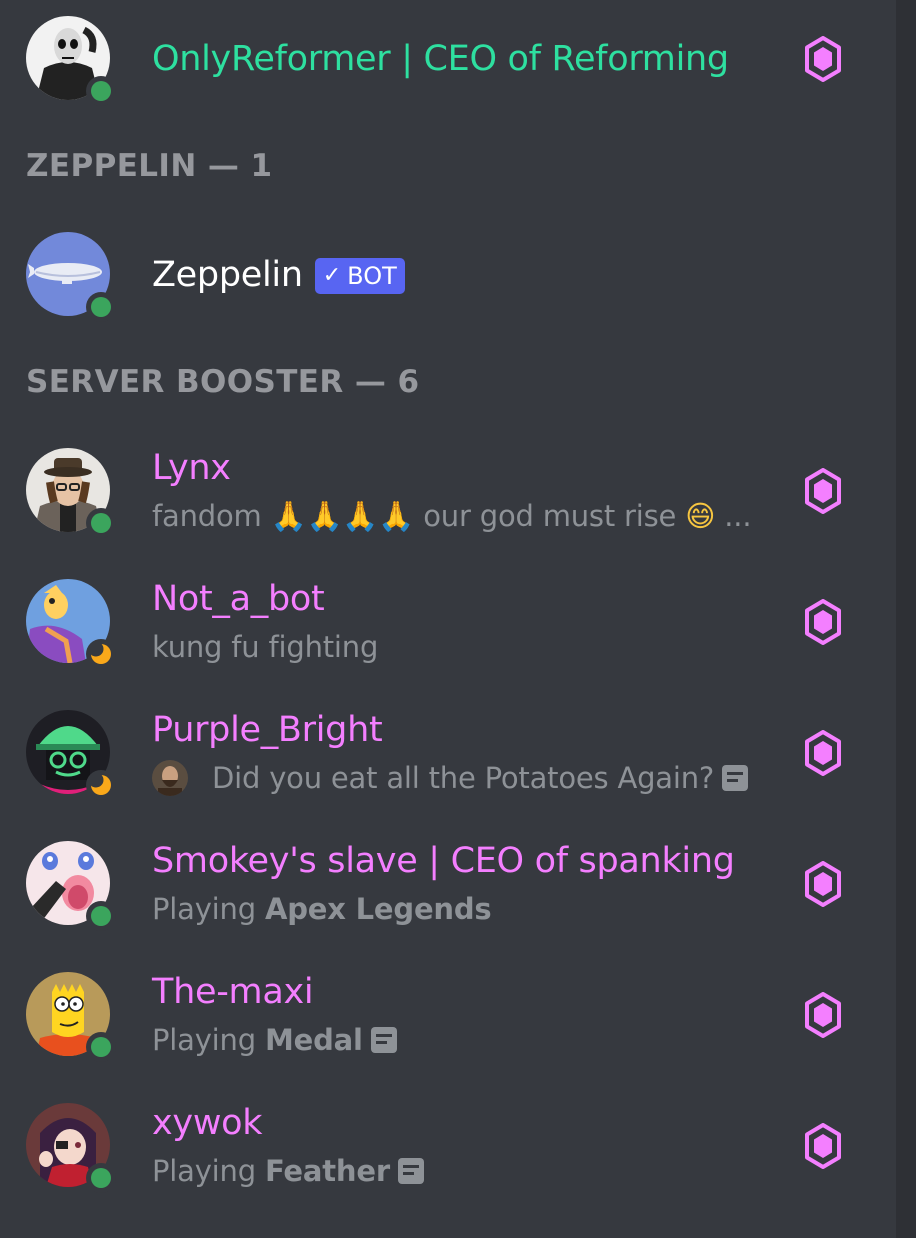  I want to click on member-activity: Playing Medal, so click(274, 1040).